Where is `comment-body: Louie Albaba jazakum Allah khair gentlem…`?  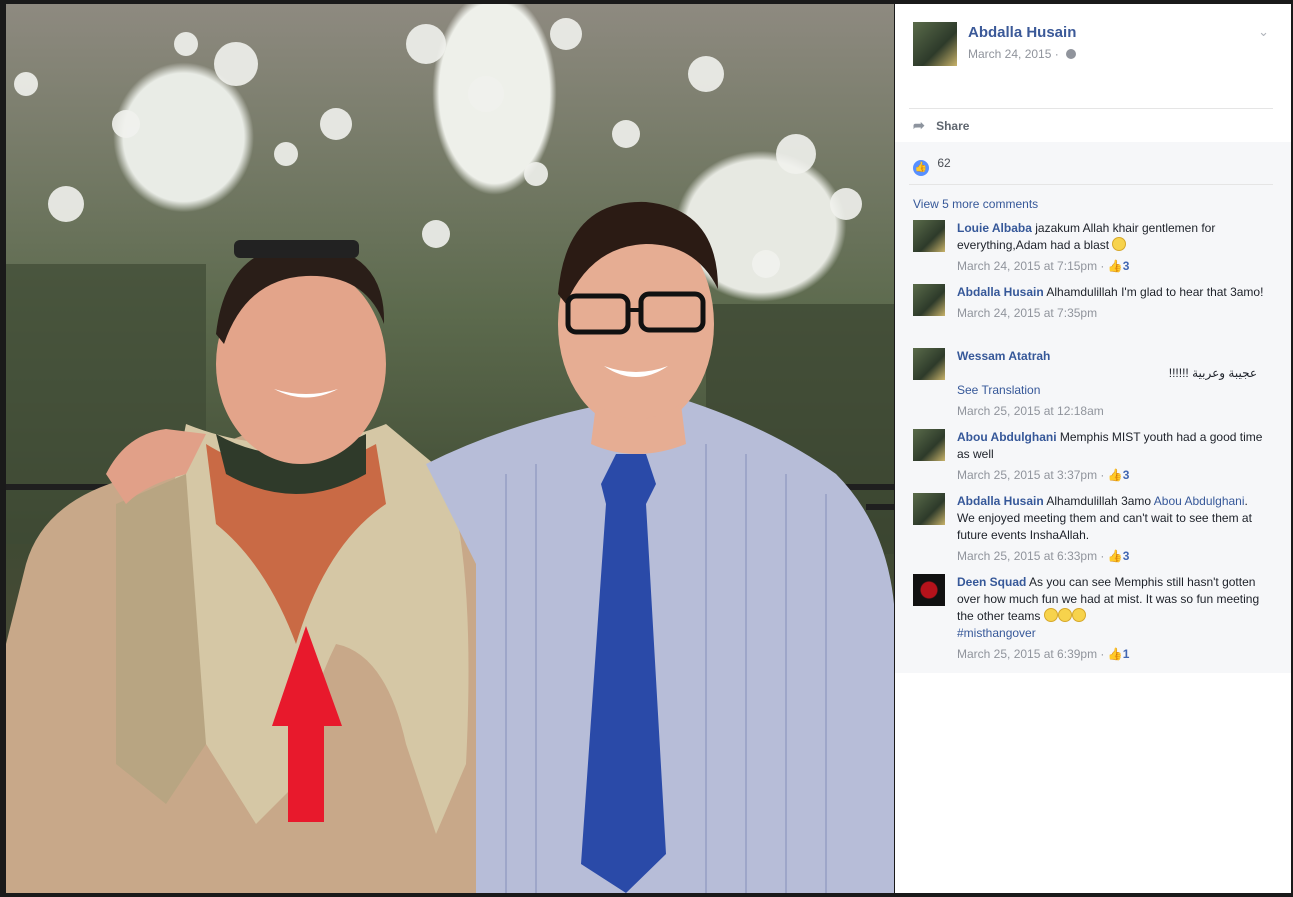
comment-body: Louie Albaba jazakum Allah khair gentlem… is located at coordinates (1112, 247).